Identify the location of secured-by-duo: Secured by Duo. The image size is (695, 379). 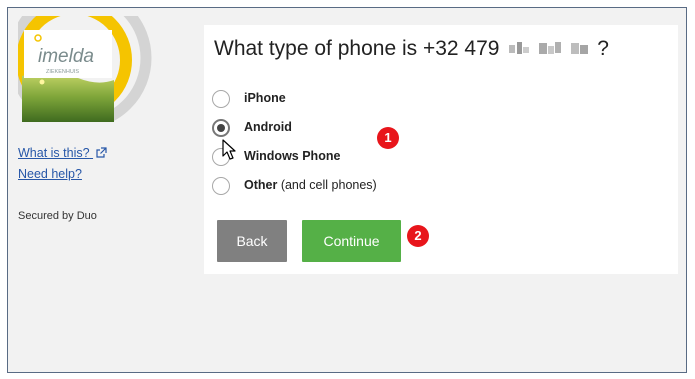
(57, 216).